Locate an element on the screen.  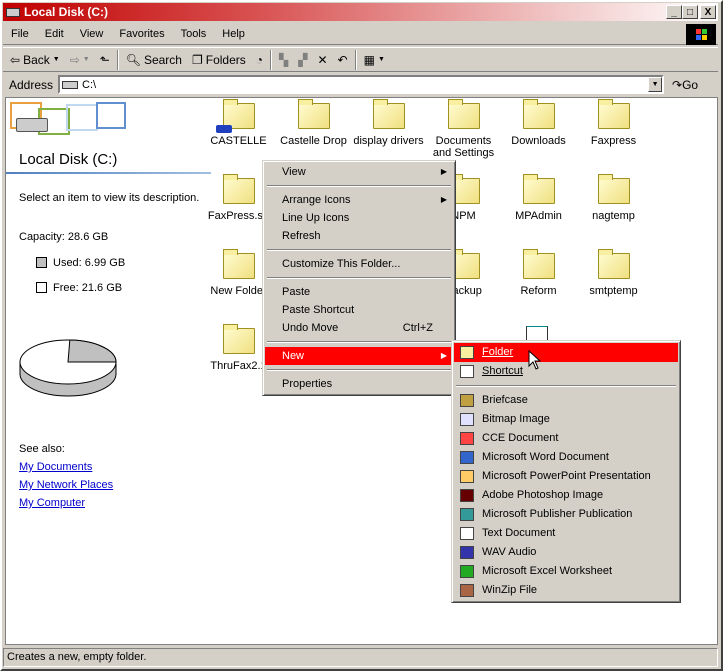
submenu-item-shortcut: Shortcut is located at coordinates (566, 371).